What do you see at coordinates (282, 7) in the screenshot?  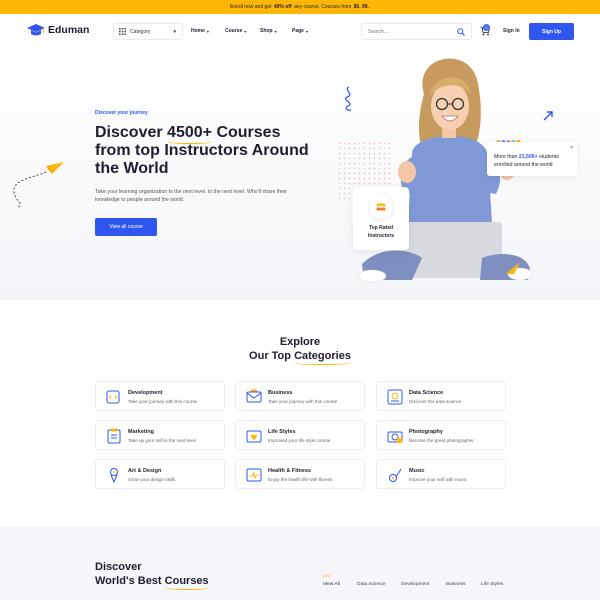 I see `announcement-discount: 40% off` at bounding box center [282, 7].